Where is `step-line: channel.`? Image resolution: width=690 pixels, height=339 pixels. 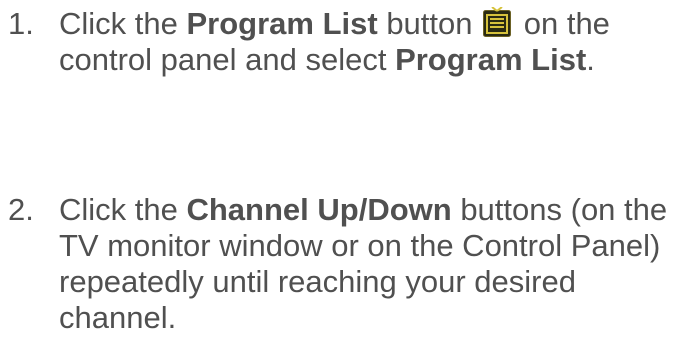
step-line: channel. is located at coordinates (118, 317).